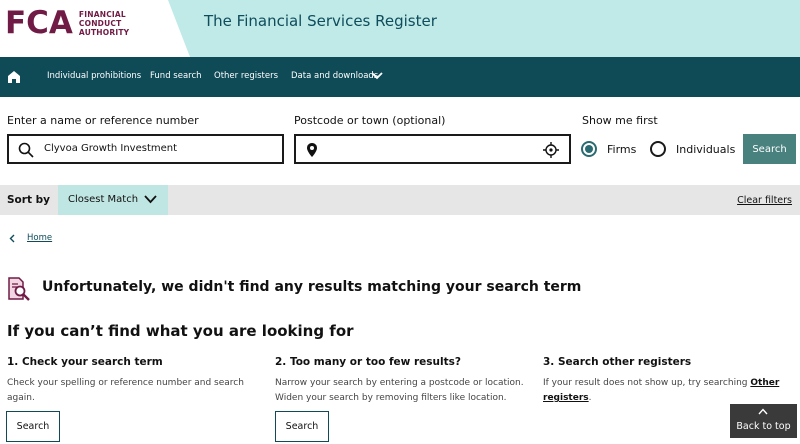 Image resolution: width=800 pixels, height=444 pixels. What do you see at coordinates (617, 362) in the screenshot?
I see `help-col-3-title: 3. Search other registers` at bounding box center [617, 362].